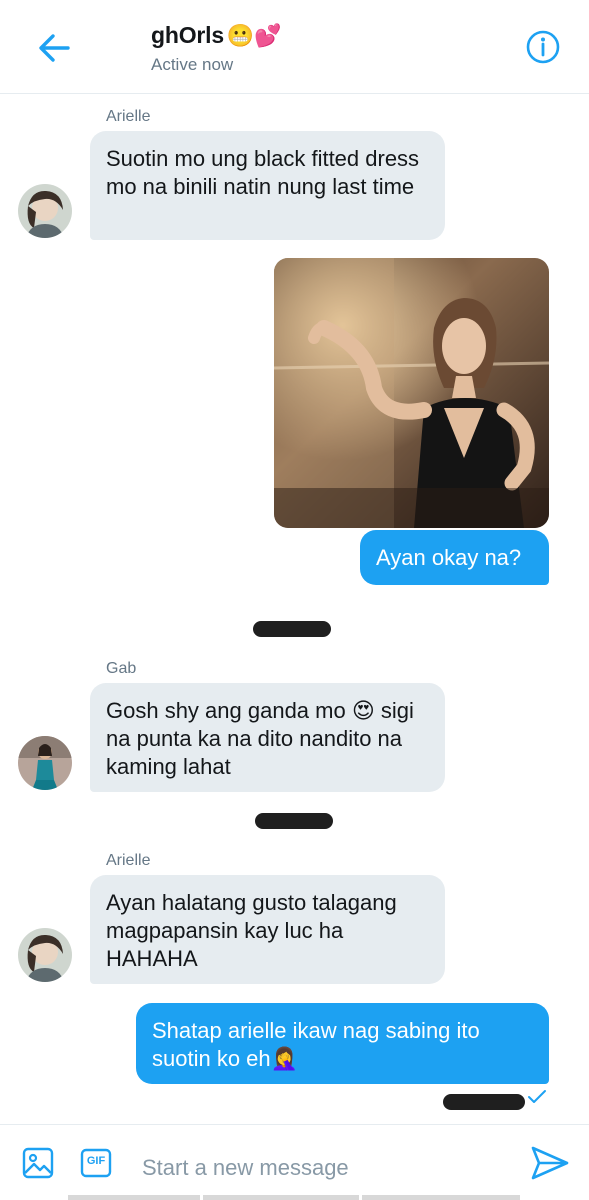  What do you see at coordinates (38, 1163) in the screenshot?
I see `image-icon` at bounding box center [38, 1163].